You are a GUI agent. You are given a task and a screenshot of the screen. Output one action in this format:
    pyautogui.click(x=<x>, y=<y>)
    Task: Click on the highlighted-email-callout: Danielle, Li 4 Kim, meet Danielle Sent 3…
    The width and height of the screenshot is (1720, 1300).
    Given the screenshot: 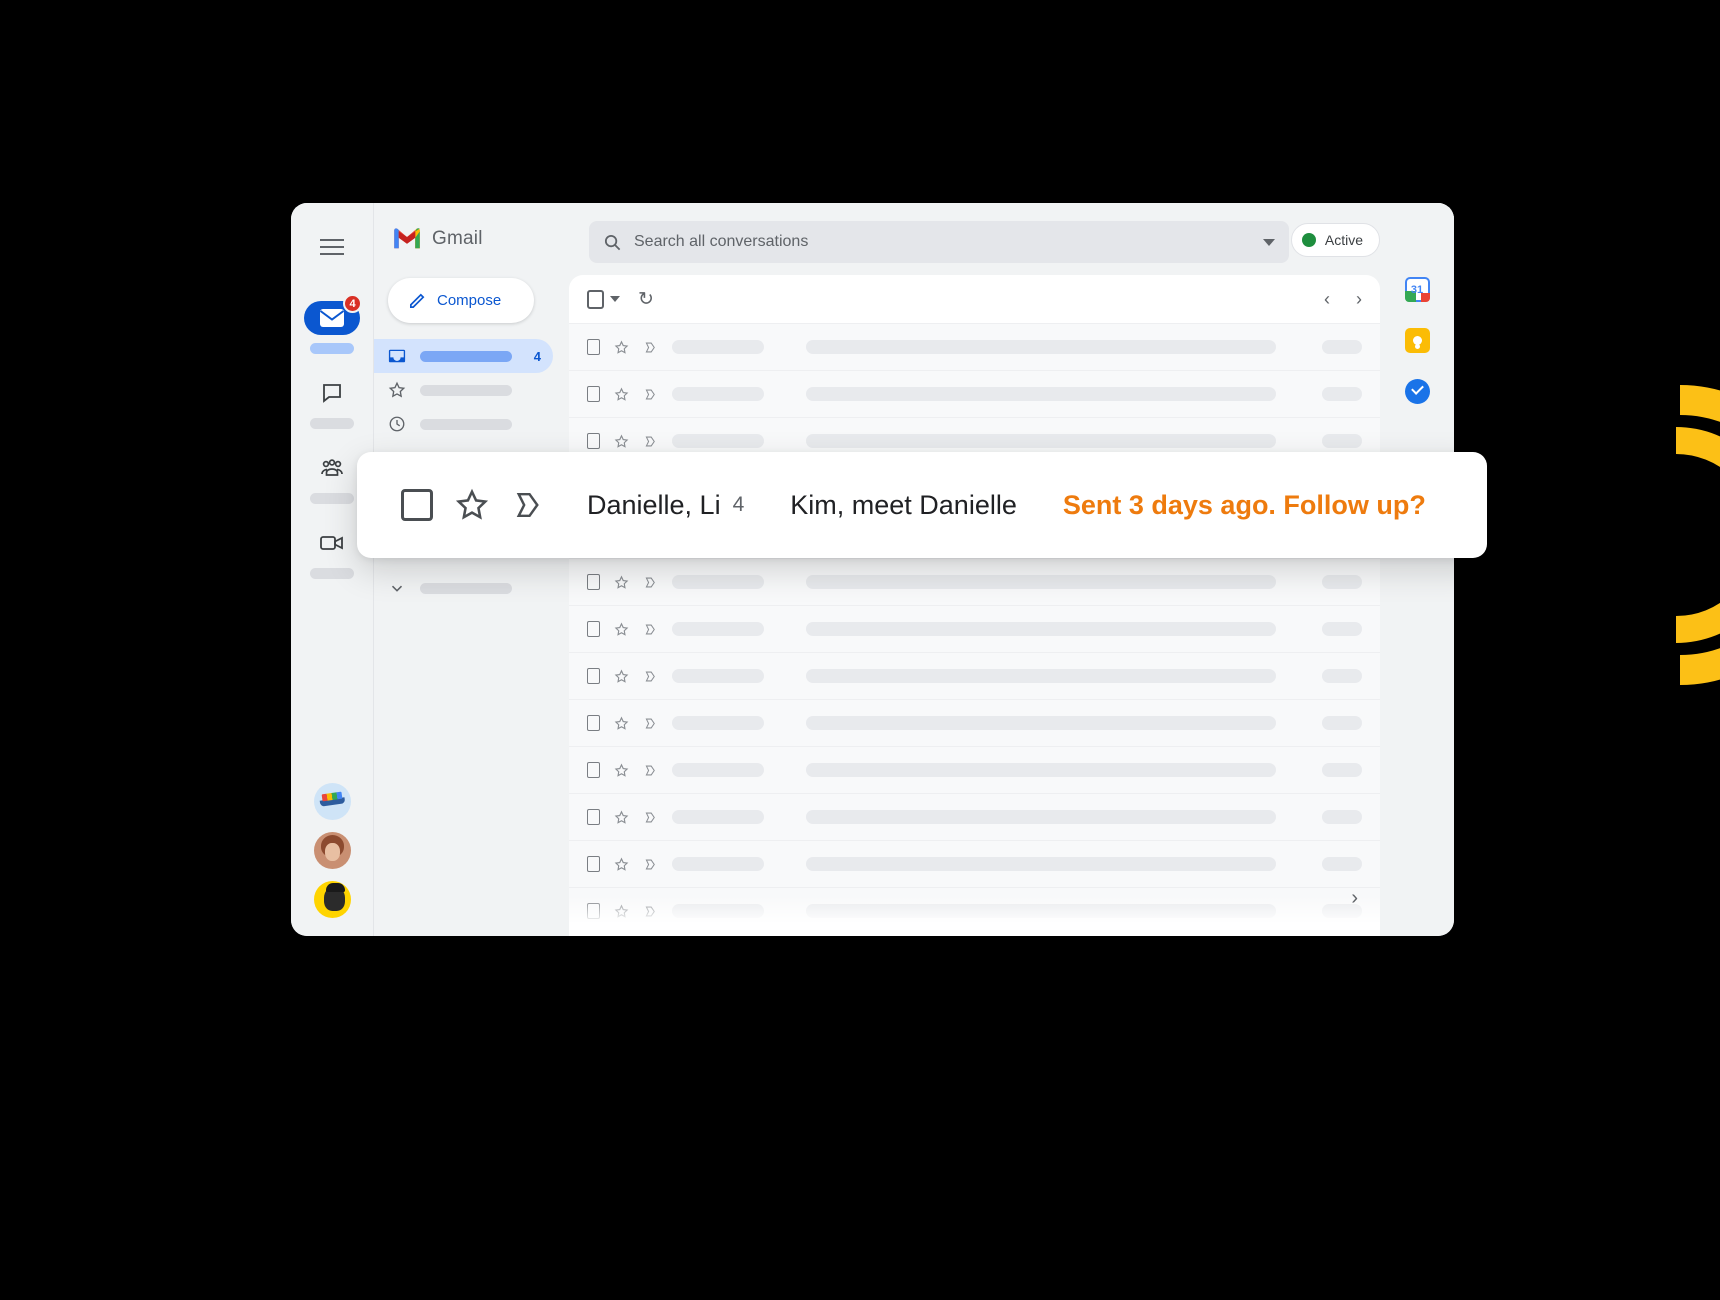 What is the action you would take?
    pyautogui.click(x=922, y=505)
    